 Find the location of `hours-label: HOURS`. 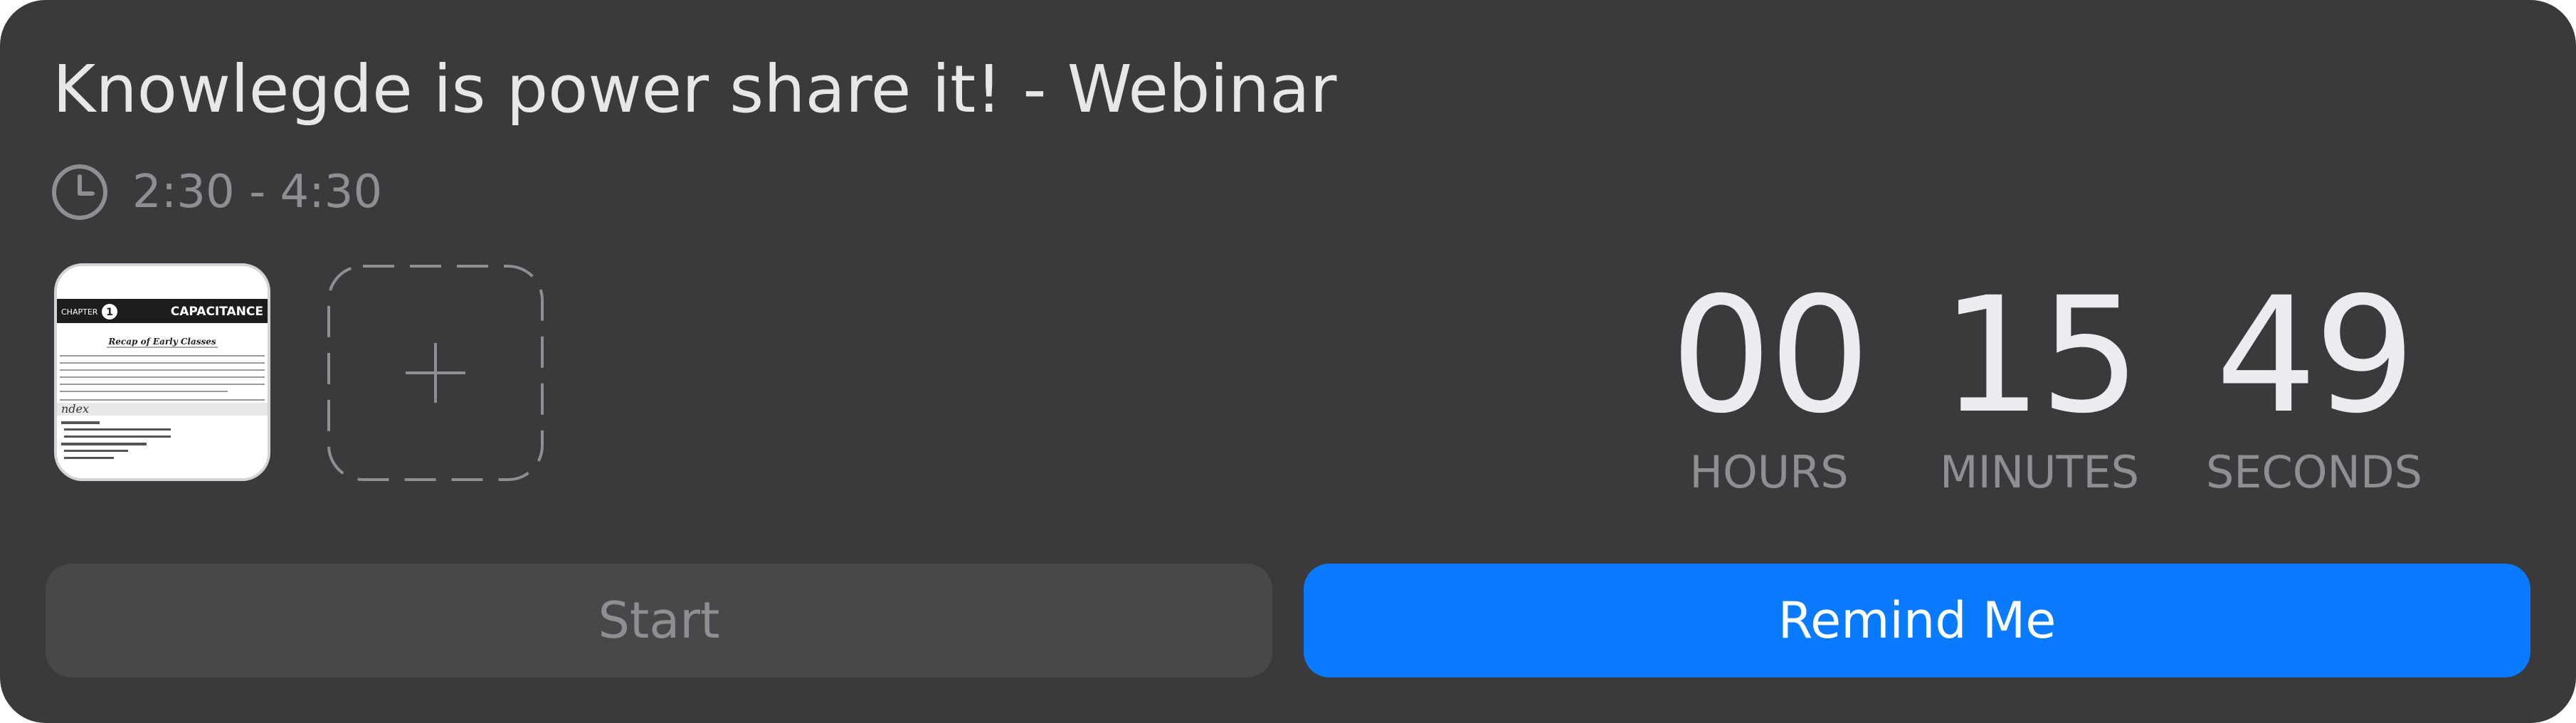

hours-label: HOURS is located at coordinates (1769, 472).